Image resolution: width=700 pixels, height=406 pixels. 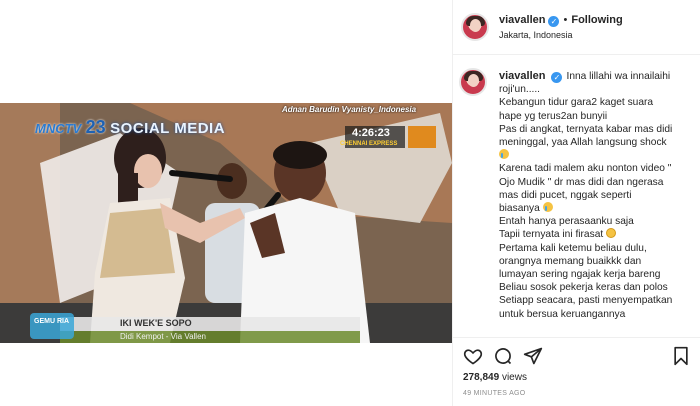 What do you see at coordinates (536, 35) in the screenshot?
I see `location-link: Jakarta, Indonesia` at bounding box center [536, 35].